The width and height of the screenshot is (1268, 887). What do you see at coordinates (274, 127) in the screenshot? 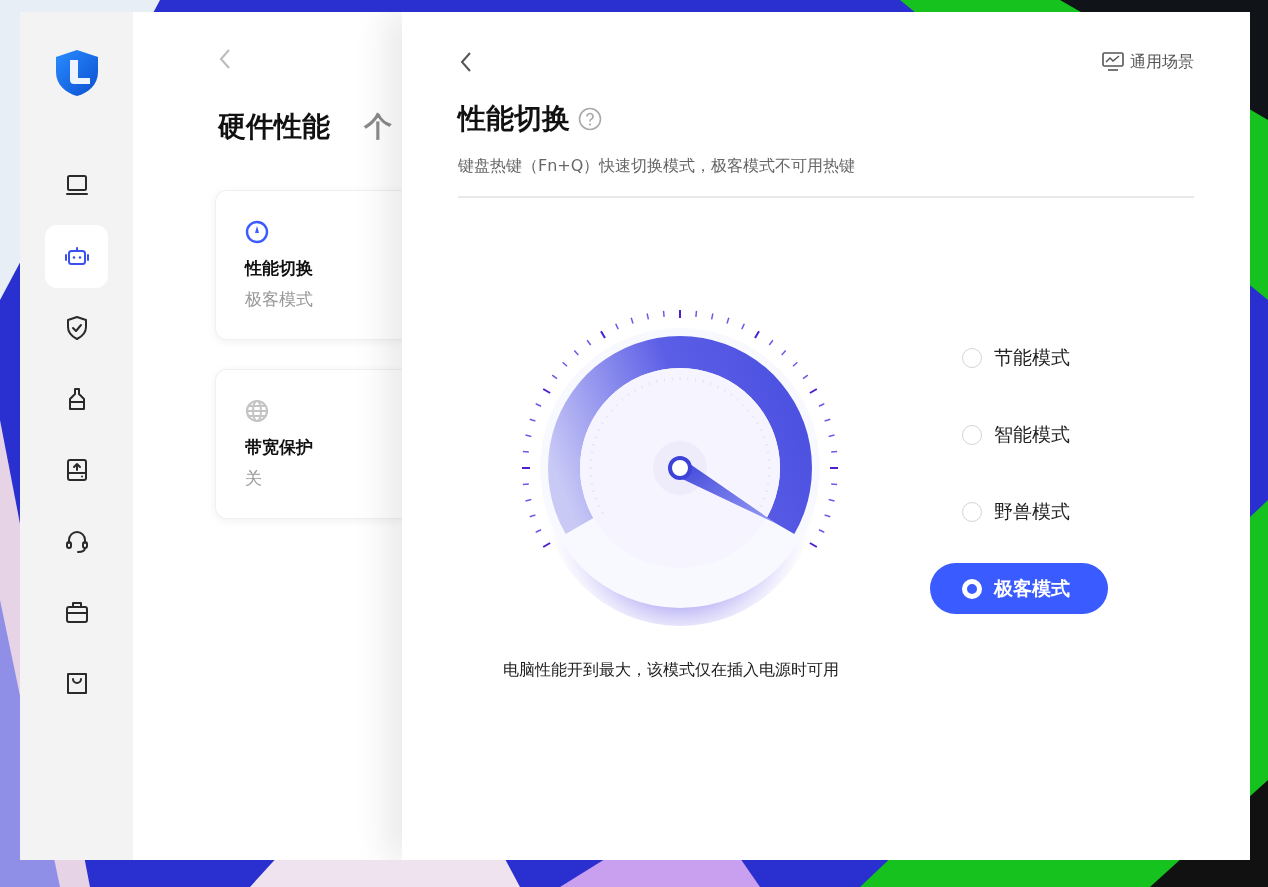
I see `tab: 硬件性能` at bounding box center [274, 127].